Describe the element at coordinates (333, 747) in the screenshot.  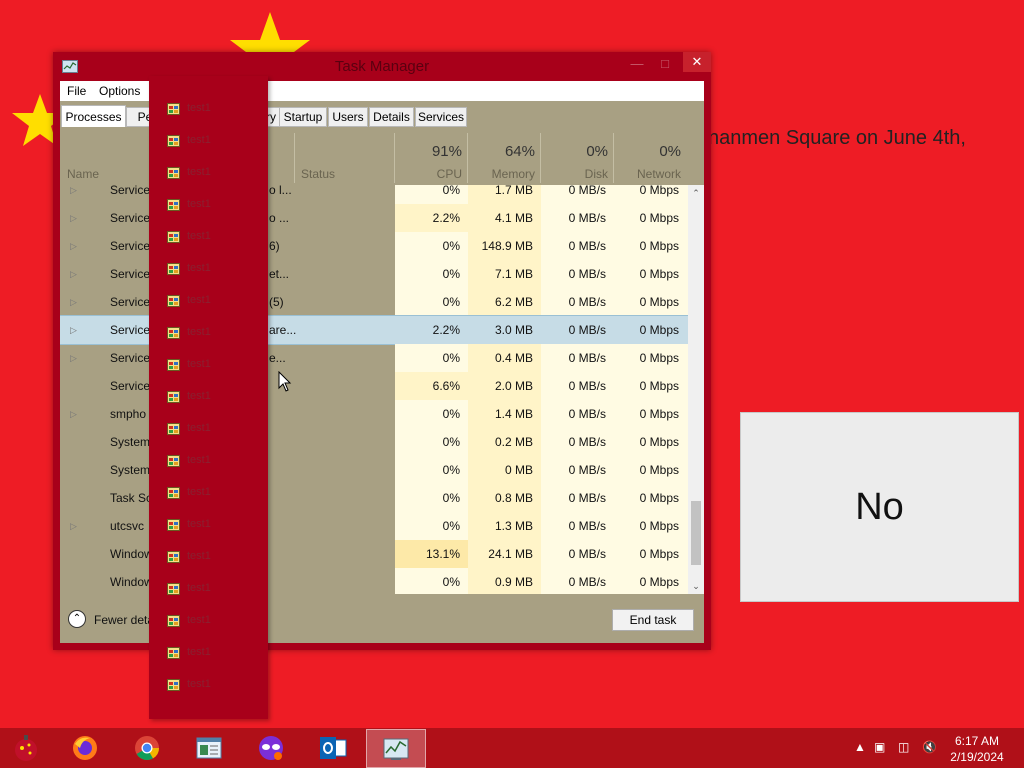
I see `taskbar-outlook` at that location.